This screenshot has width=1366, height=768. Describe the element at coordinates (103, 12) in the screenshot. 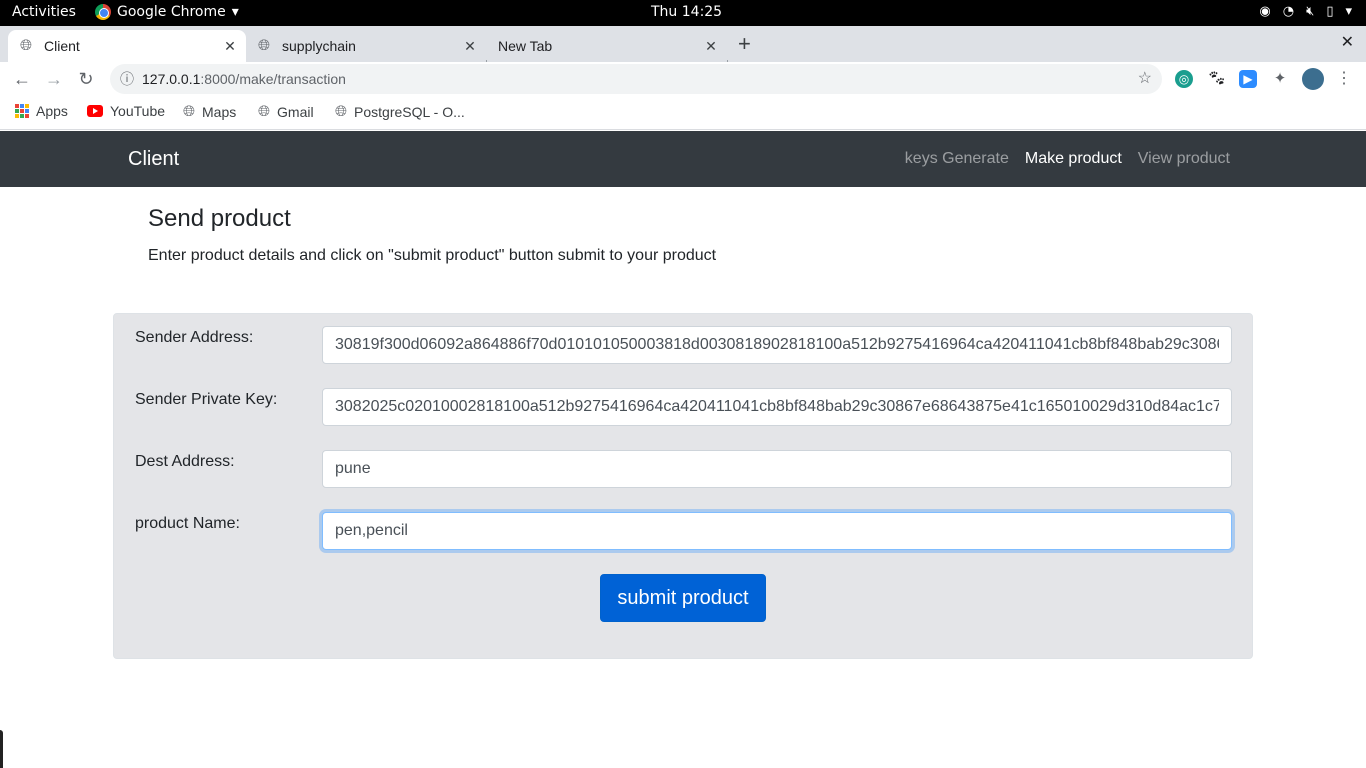

I see `chrome-icon` at that location.